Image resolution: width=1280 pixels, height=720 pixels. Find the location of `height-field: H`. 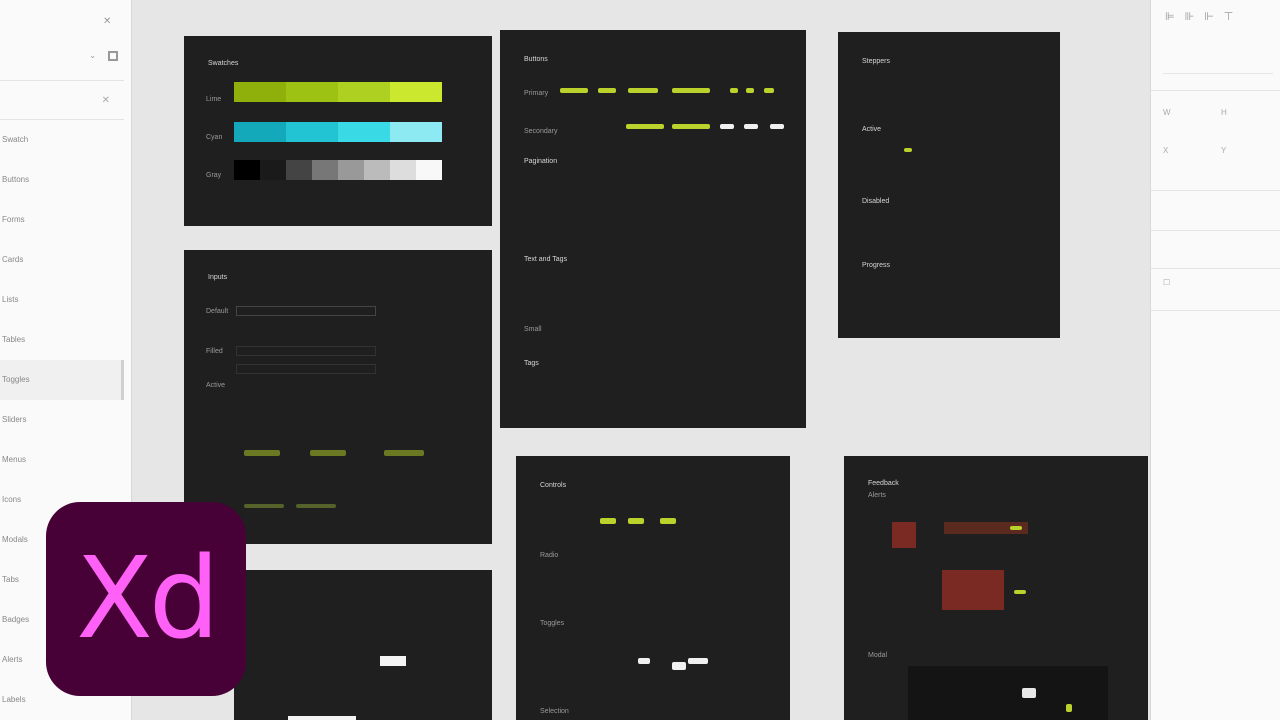

height-field: H is located at coordinates (1250, 112).